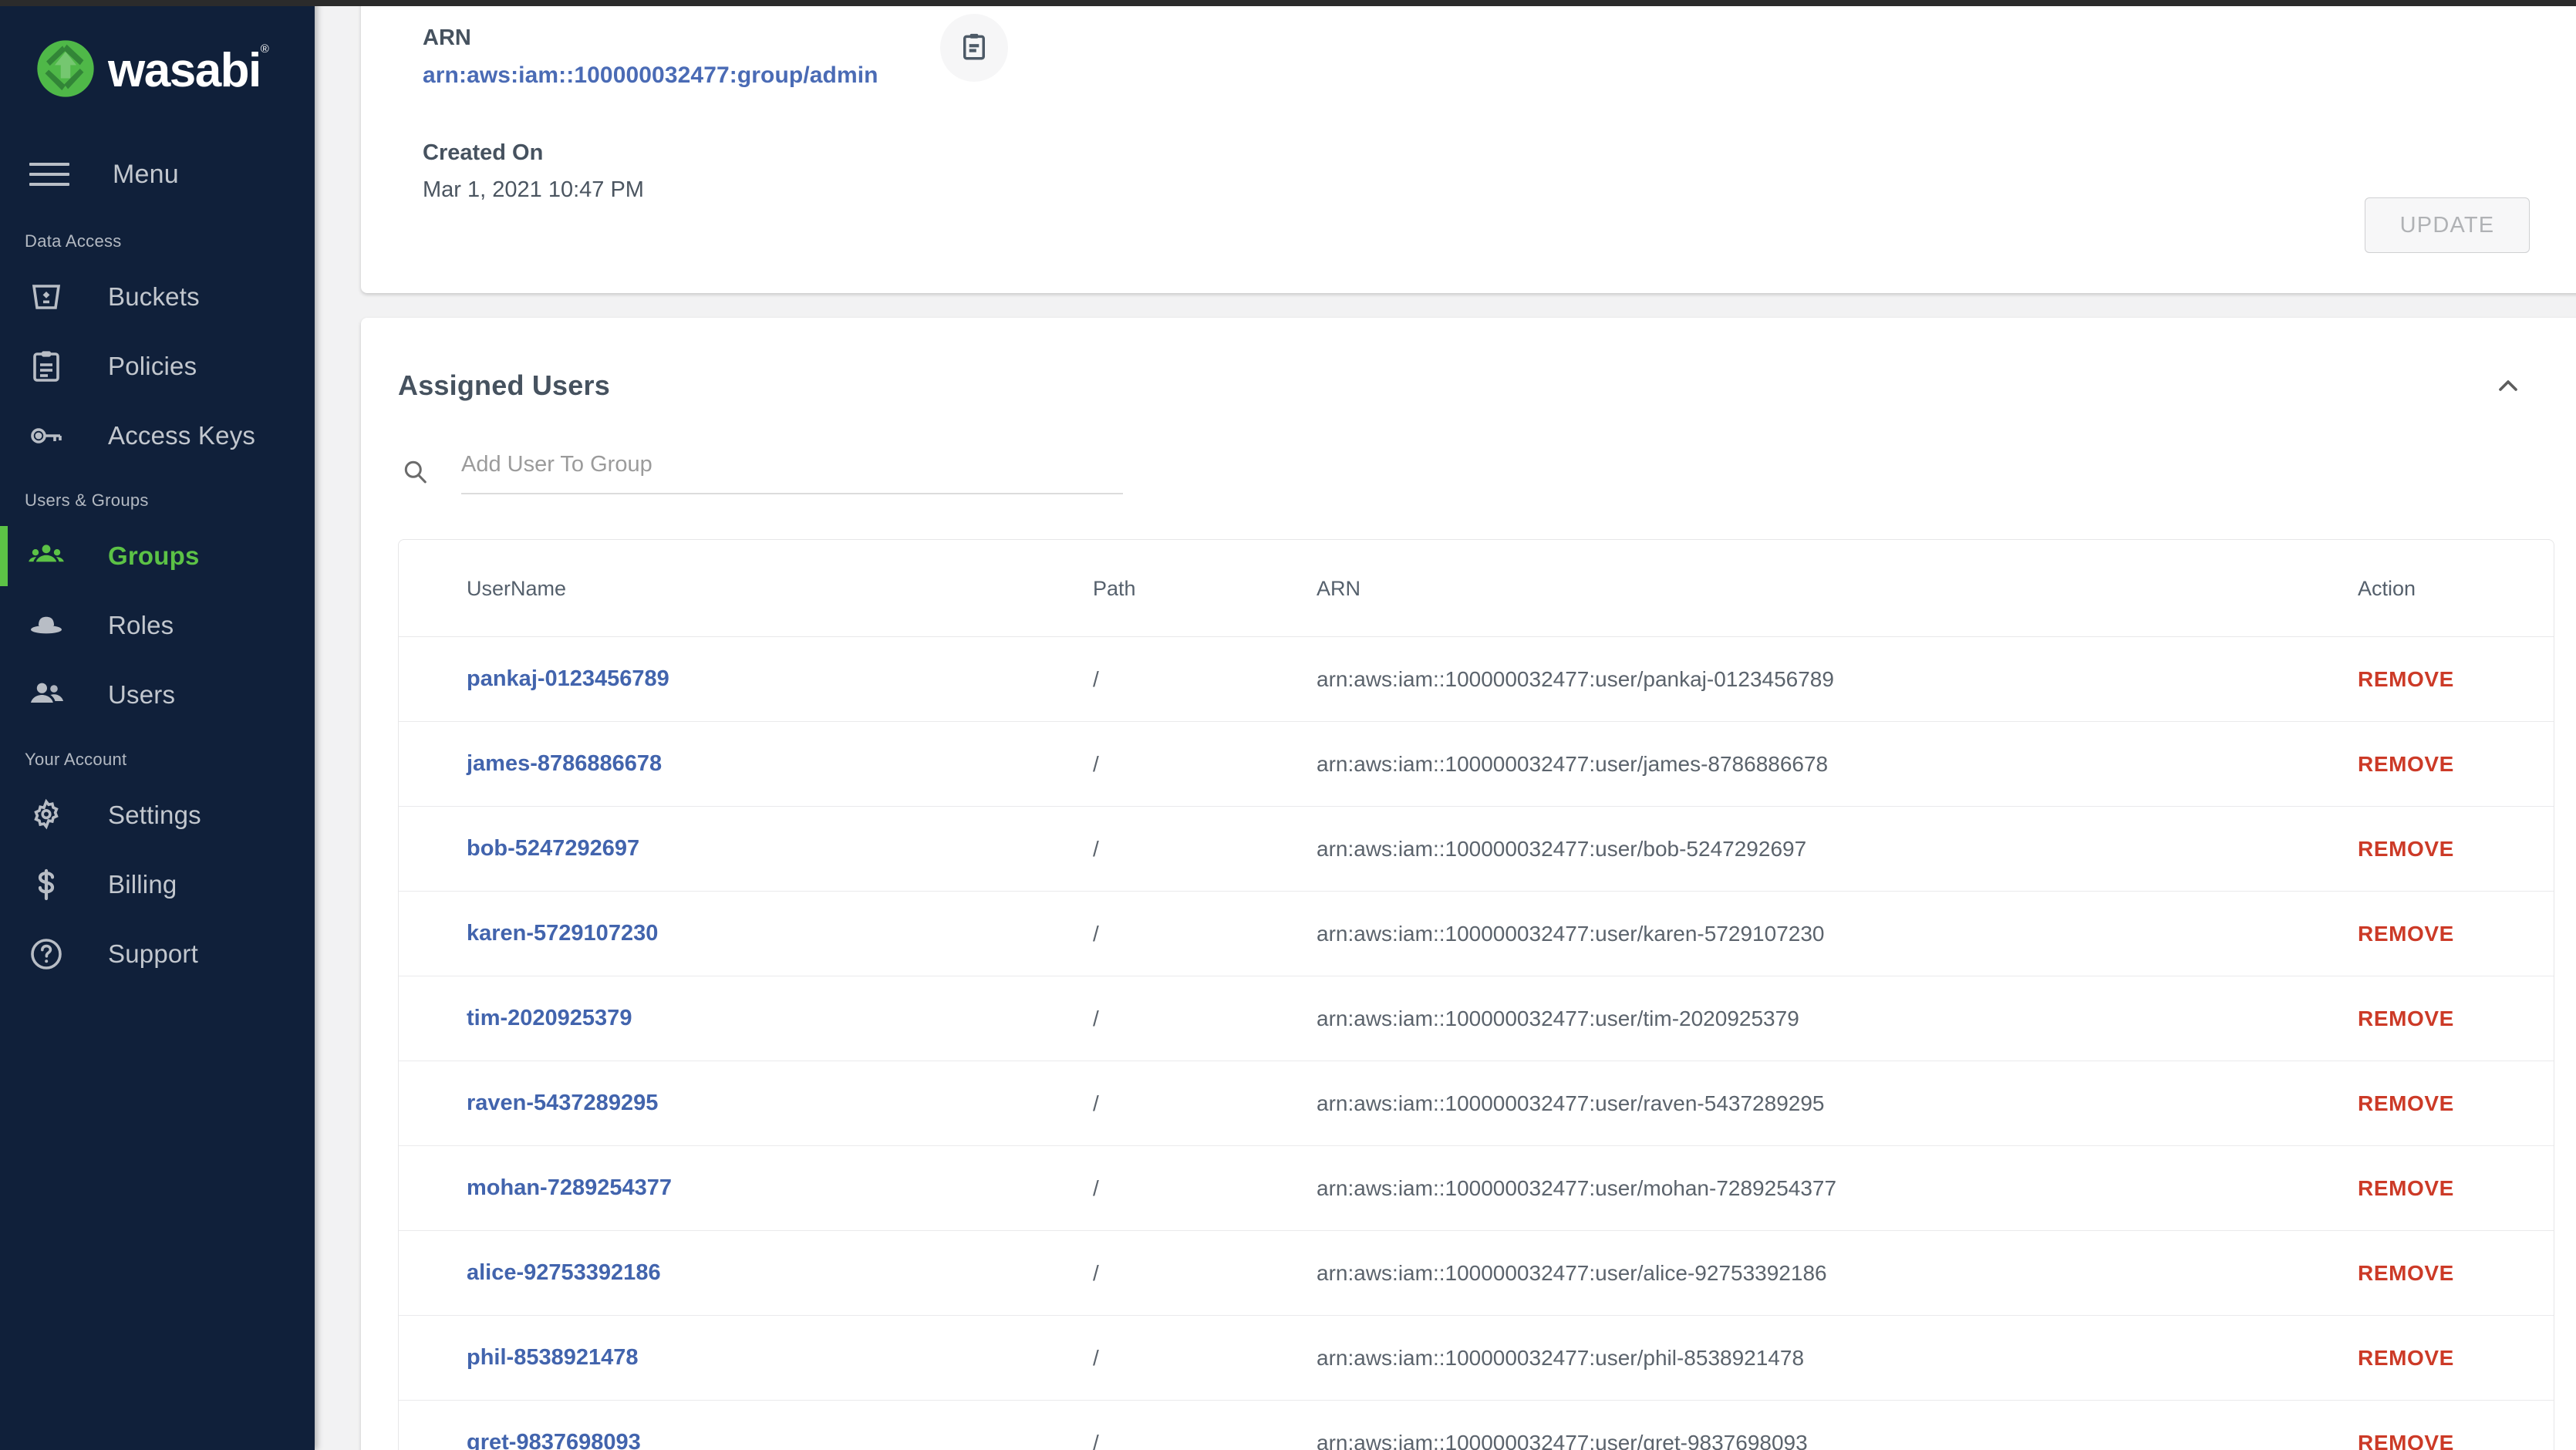 The height and width of the screenshot is (1450, 2576). I want to click on dollar-icon, so click(46, 884).